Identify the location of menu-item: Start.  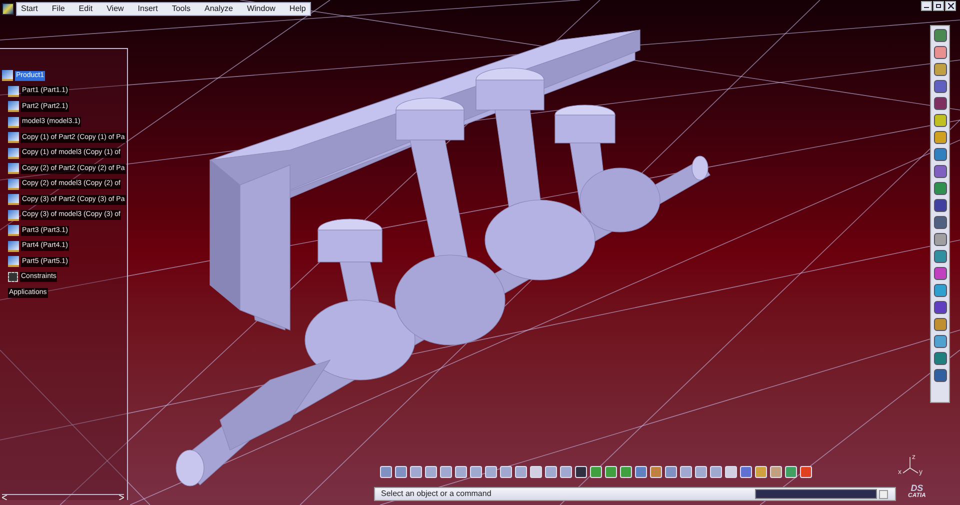
(29, 9).